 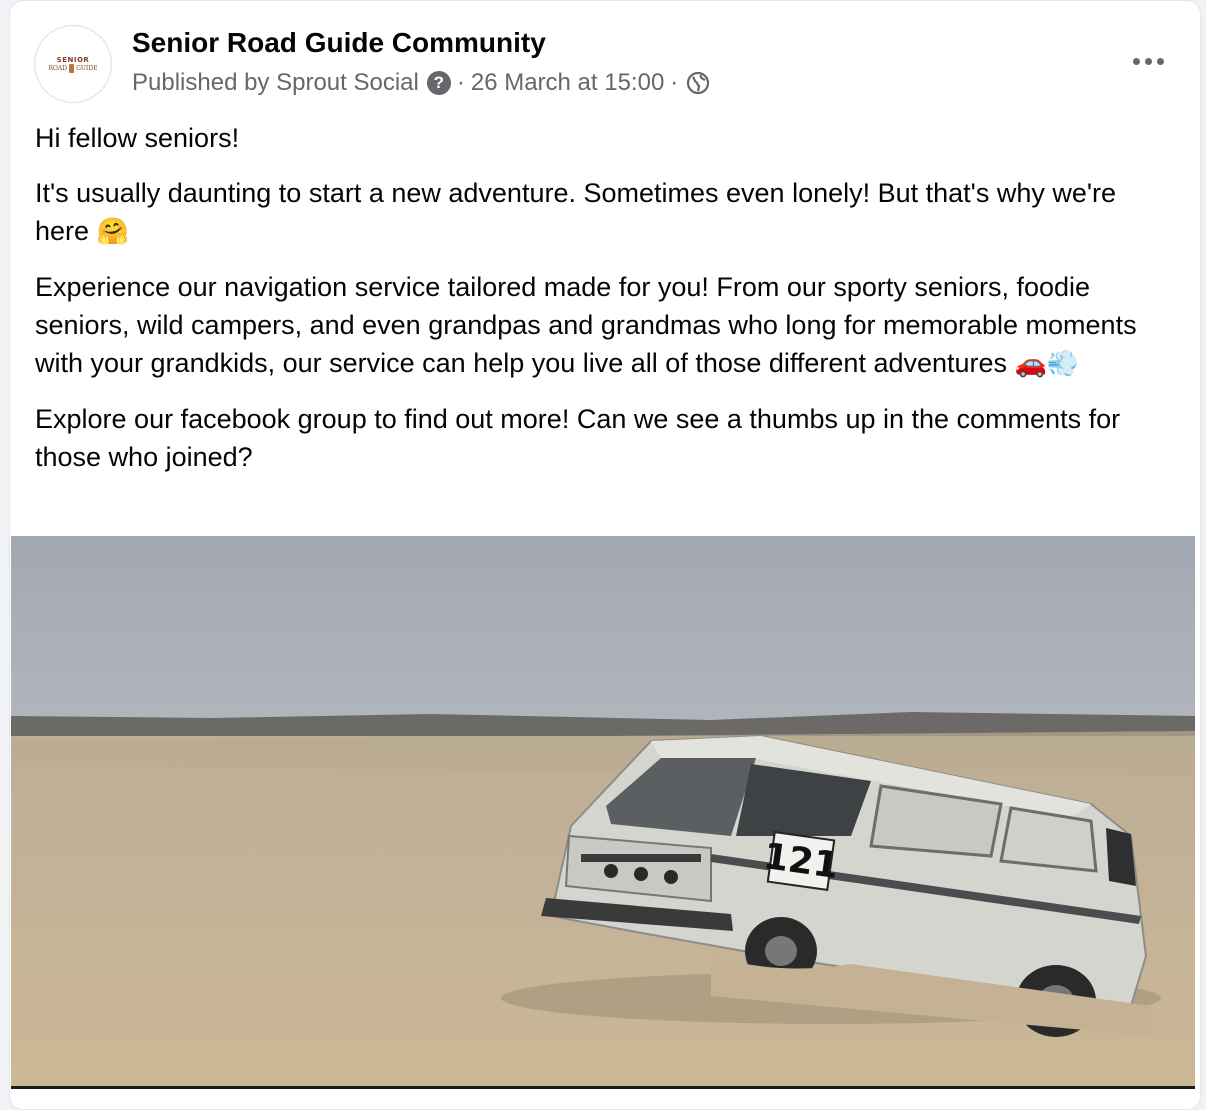 What do you see at coordinates (275, 82) in the screenshot?
I see `published-by-label: Published by Sprout Social` at bounding box center [275, 82].